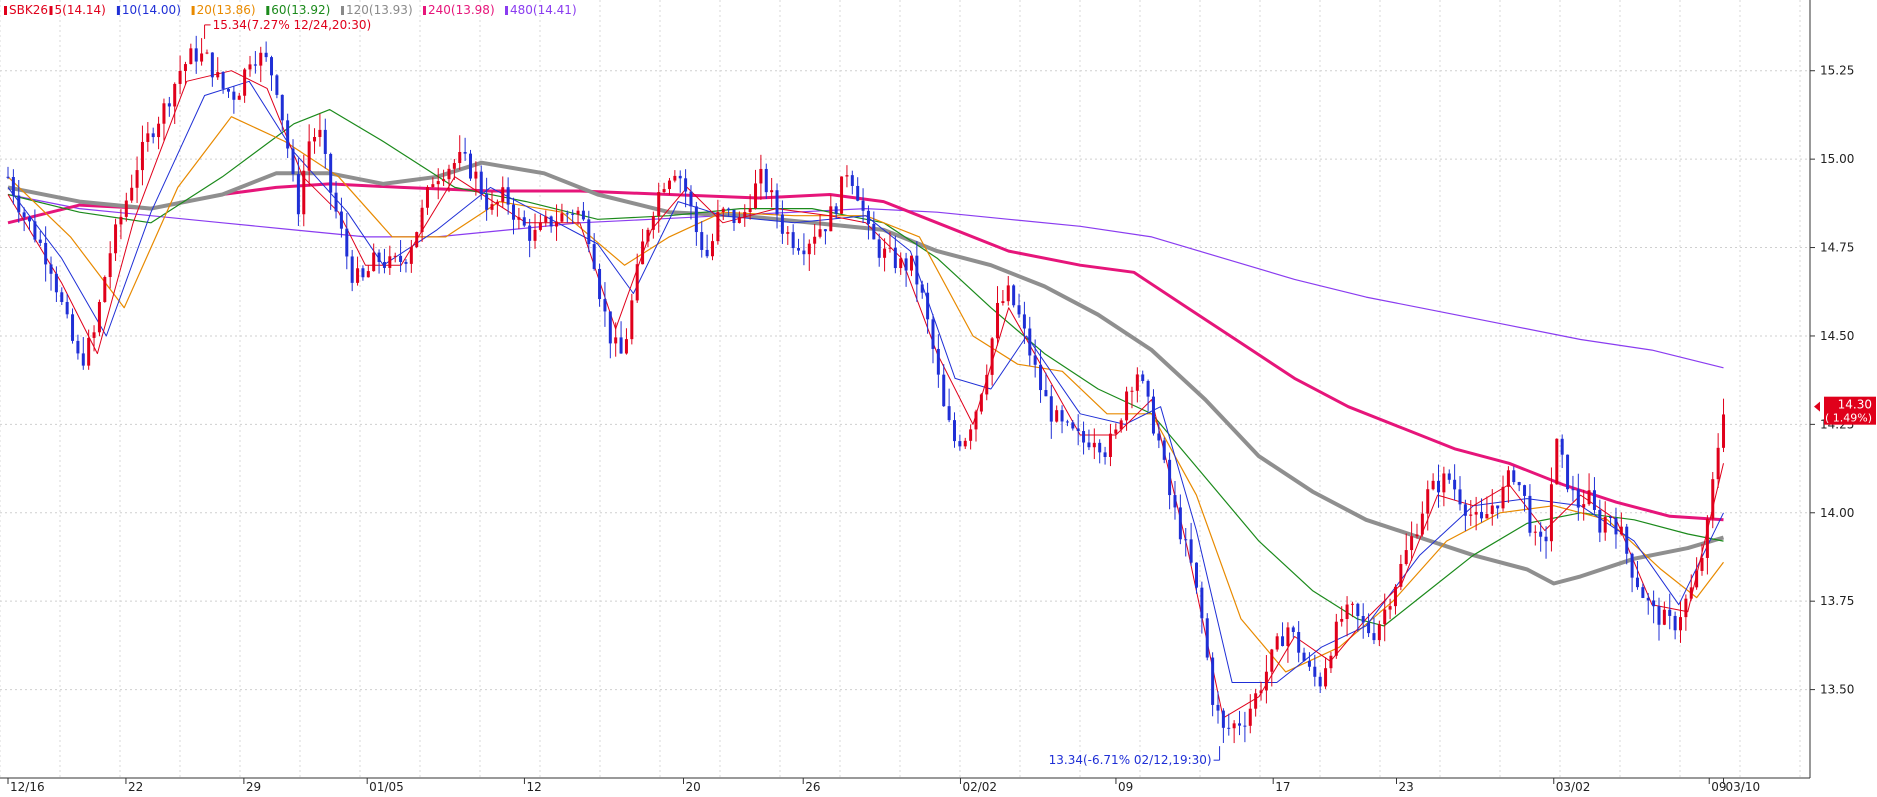 The height and width of the screenshot is (797, 1877). I want to click on legend-label-ma60: 60(13.92), so click(300, 10).